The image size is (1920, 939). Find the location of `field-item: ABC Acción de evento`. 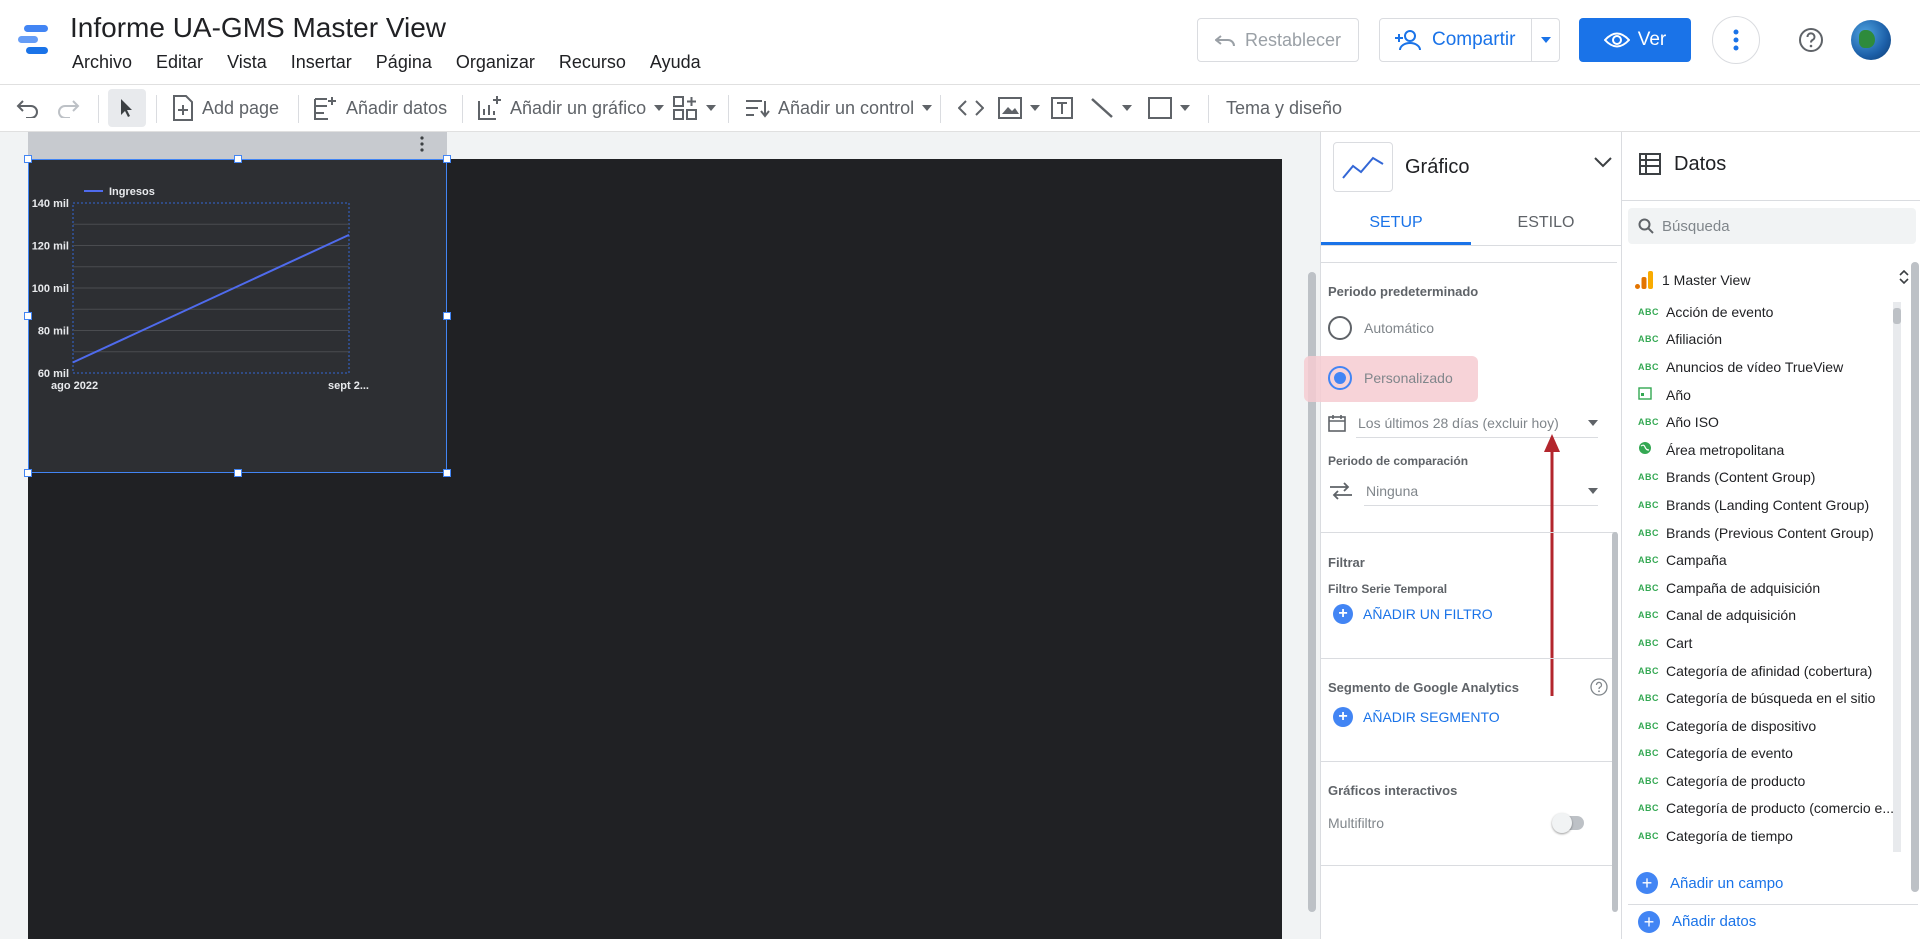

field-item: ABC Acción de evento is located at coordinates (1767, 312).